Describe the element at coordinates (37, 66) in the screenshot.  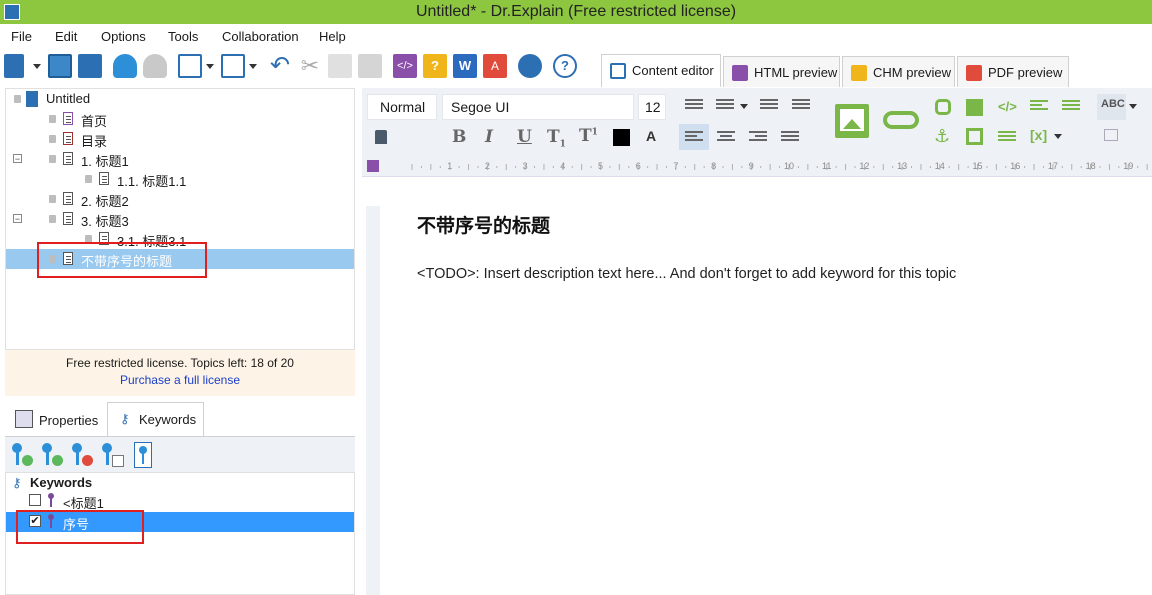
I see `new-dropdown-icon` at that location.